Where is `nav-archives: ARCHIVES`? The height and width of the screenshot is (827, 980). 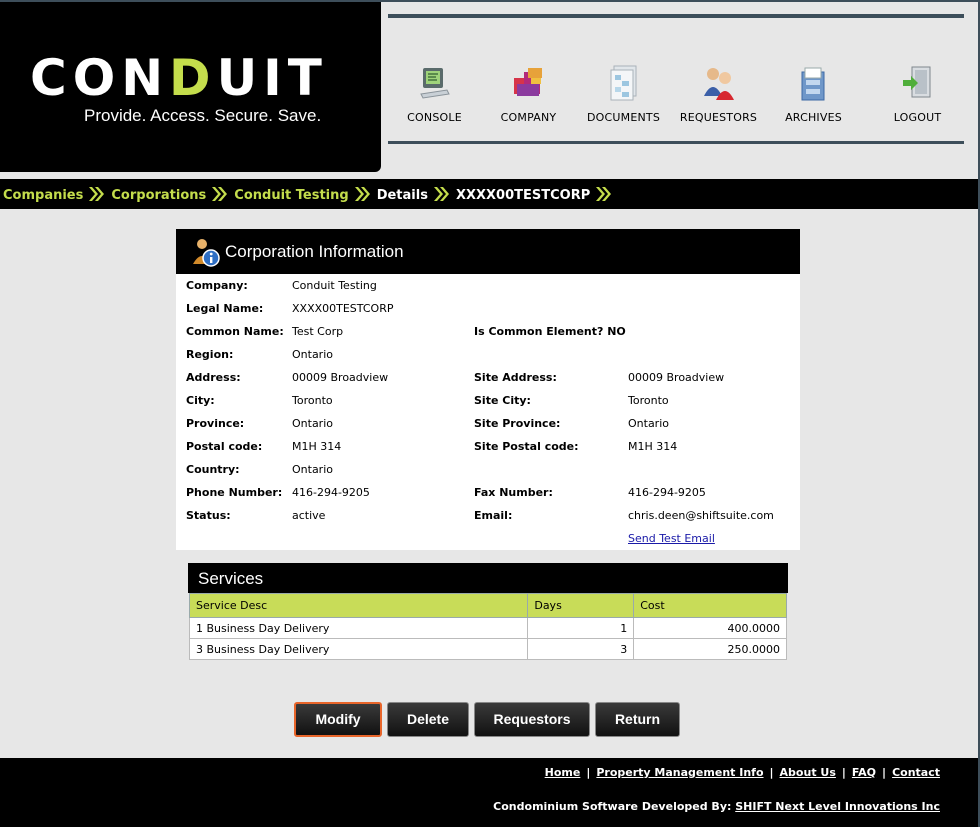
nav-archives: ARCHIVES is located at coordinates (813, 94).